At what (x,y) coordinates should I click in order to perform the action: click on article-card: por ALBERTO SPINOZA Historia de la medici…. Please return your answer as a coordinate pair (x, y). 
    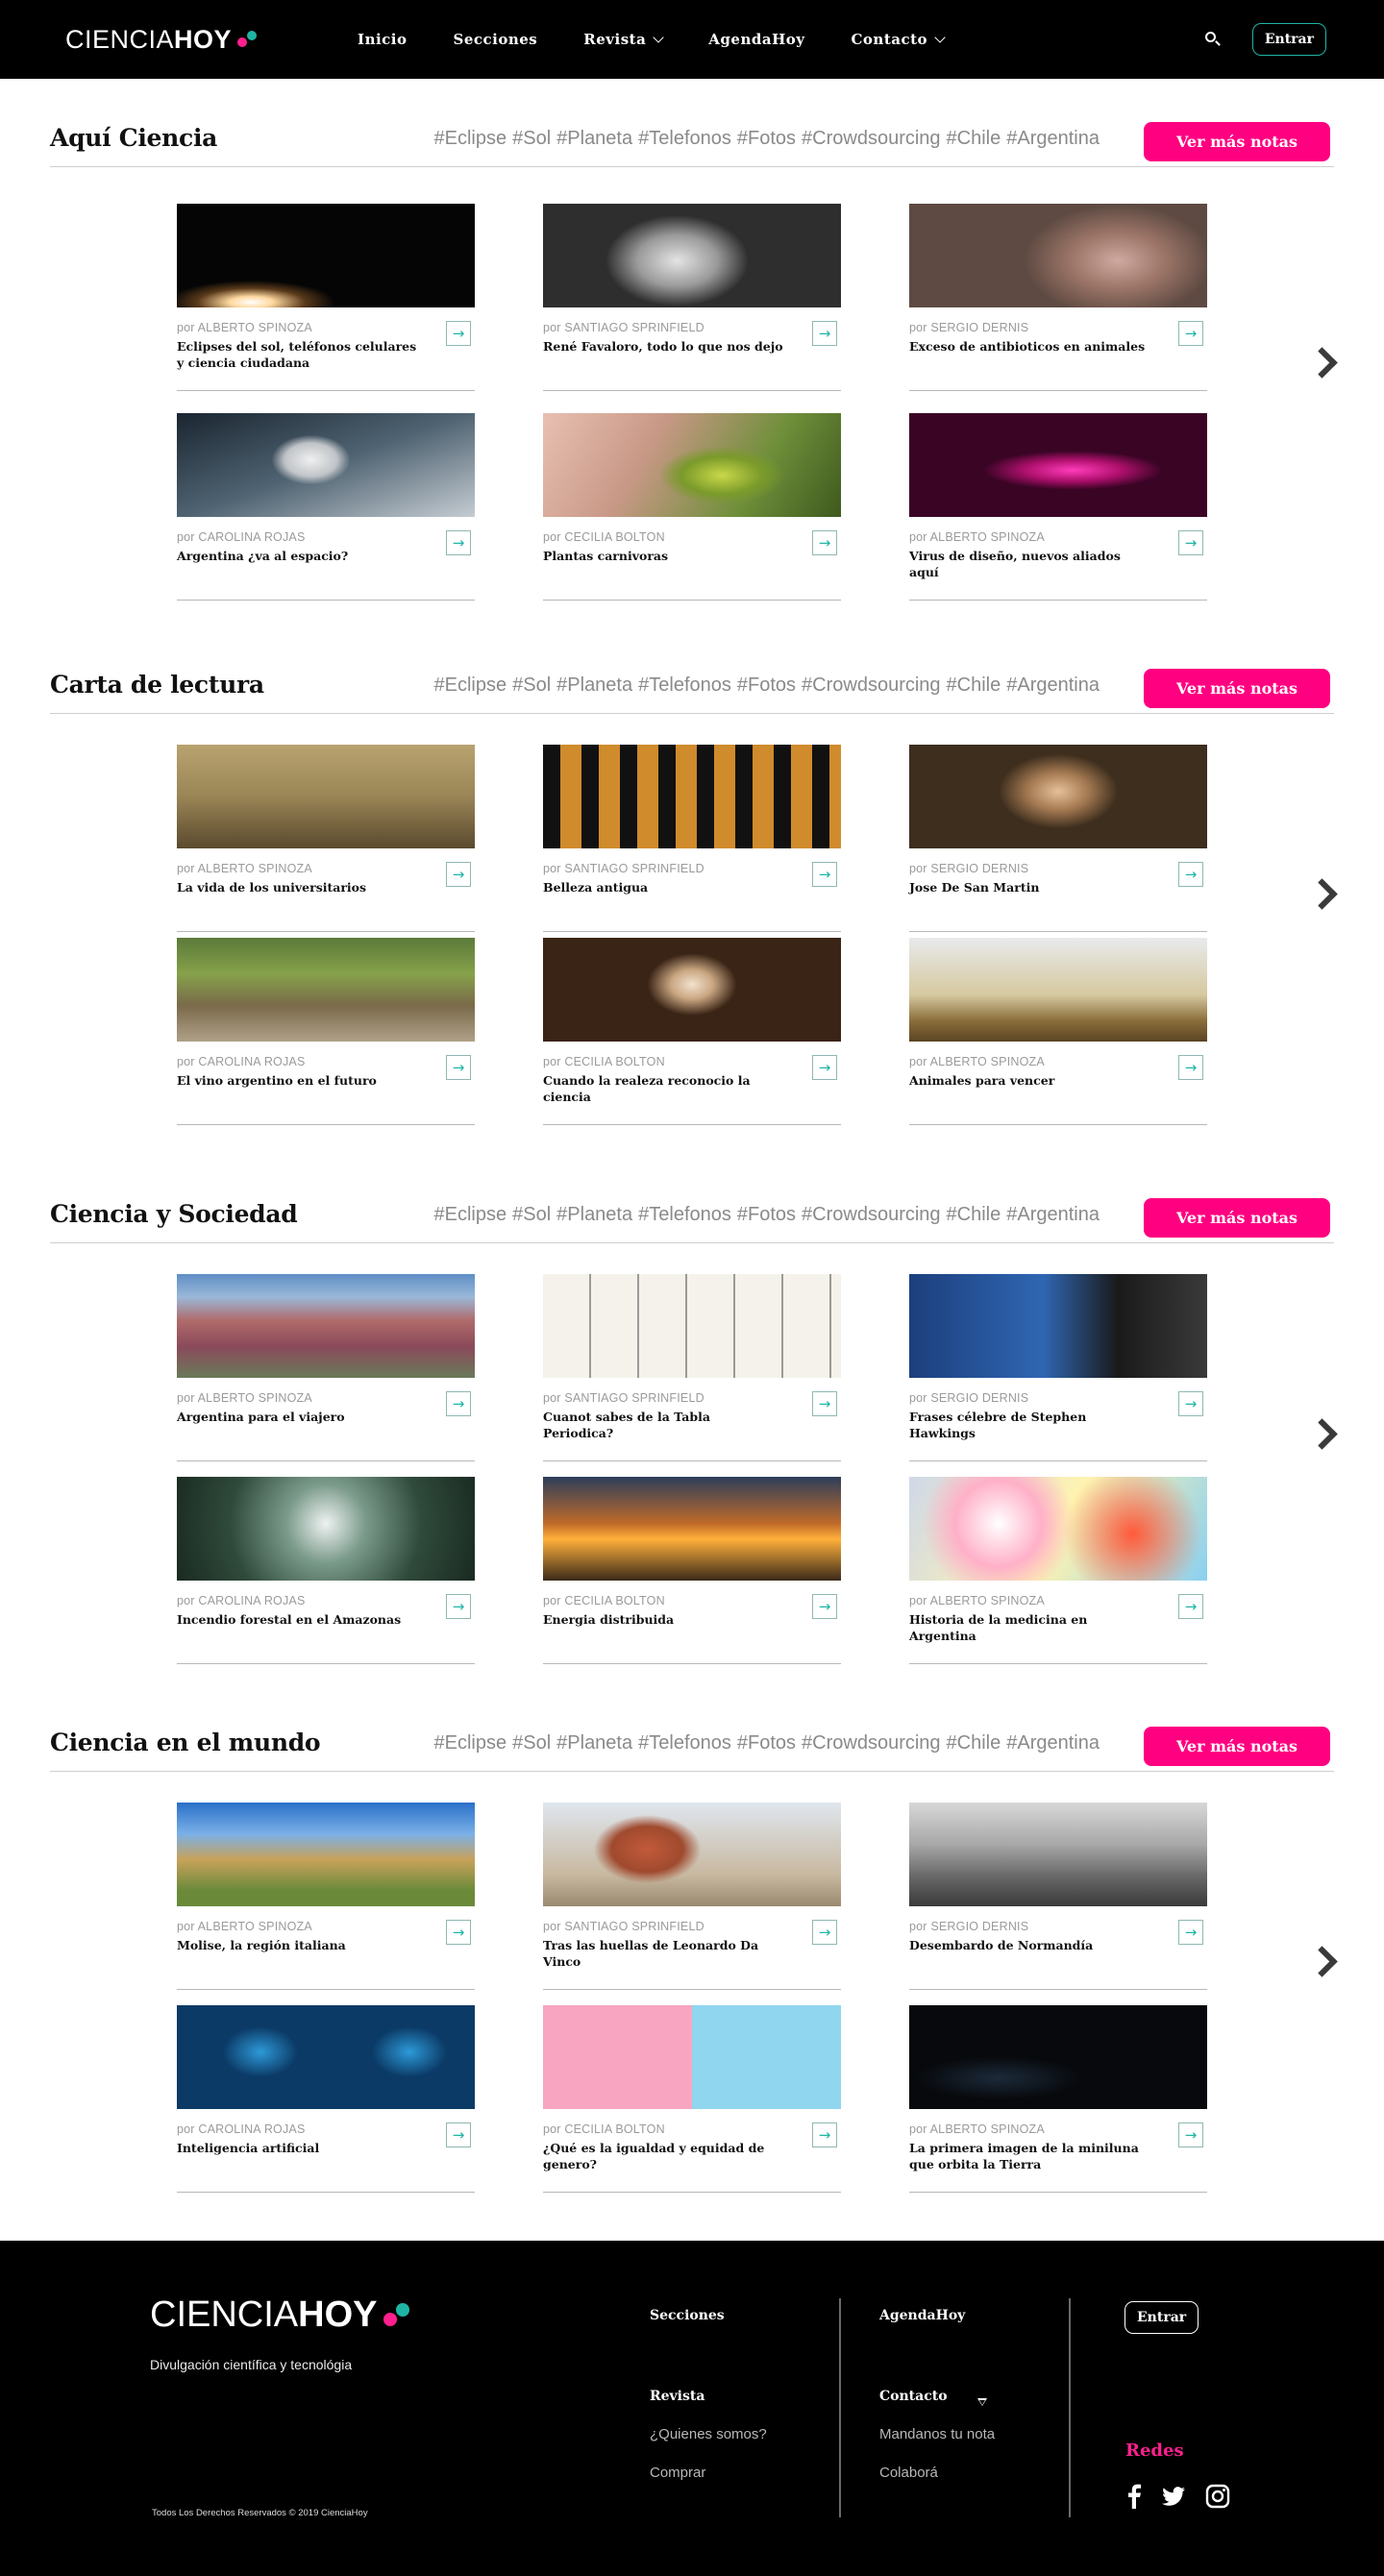
    Looking at the image, I should click on (1058, 1570).